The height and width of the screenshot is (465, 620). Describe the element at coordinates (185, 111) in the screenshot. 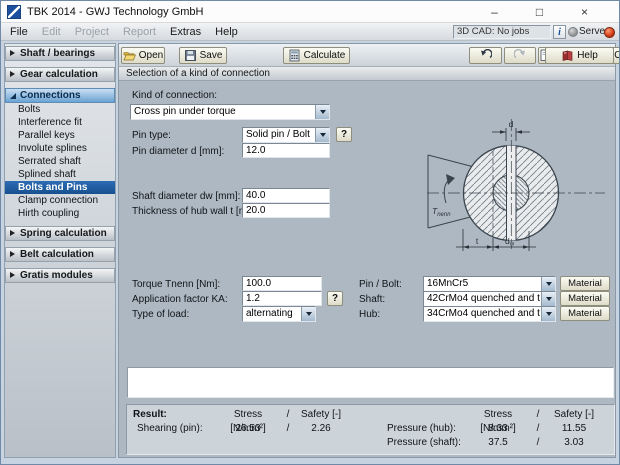

I see `kind-of-connection-value: Cross pin under torque` at that location.